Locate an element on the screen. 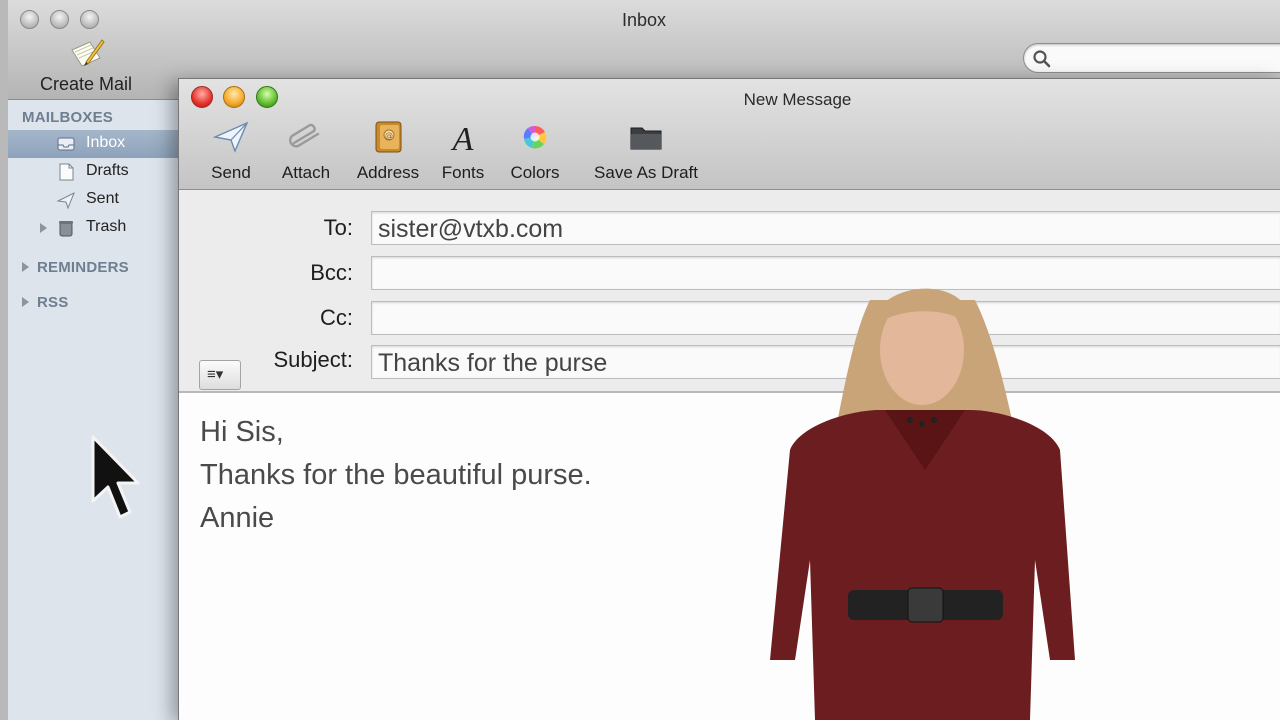 This screenshot has height=720, width=1280. main-window-title: Inbox is located at coordinates (644, 20).